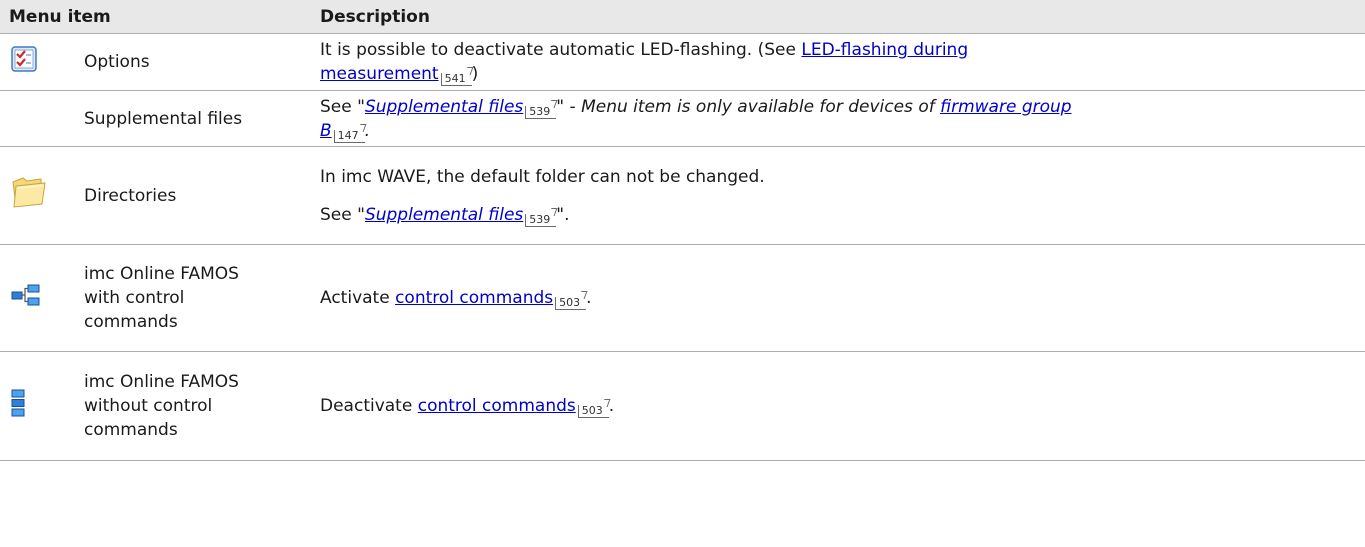  I want to click on header-description: Description, so click(836, 17).